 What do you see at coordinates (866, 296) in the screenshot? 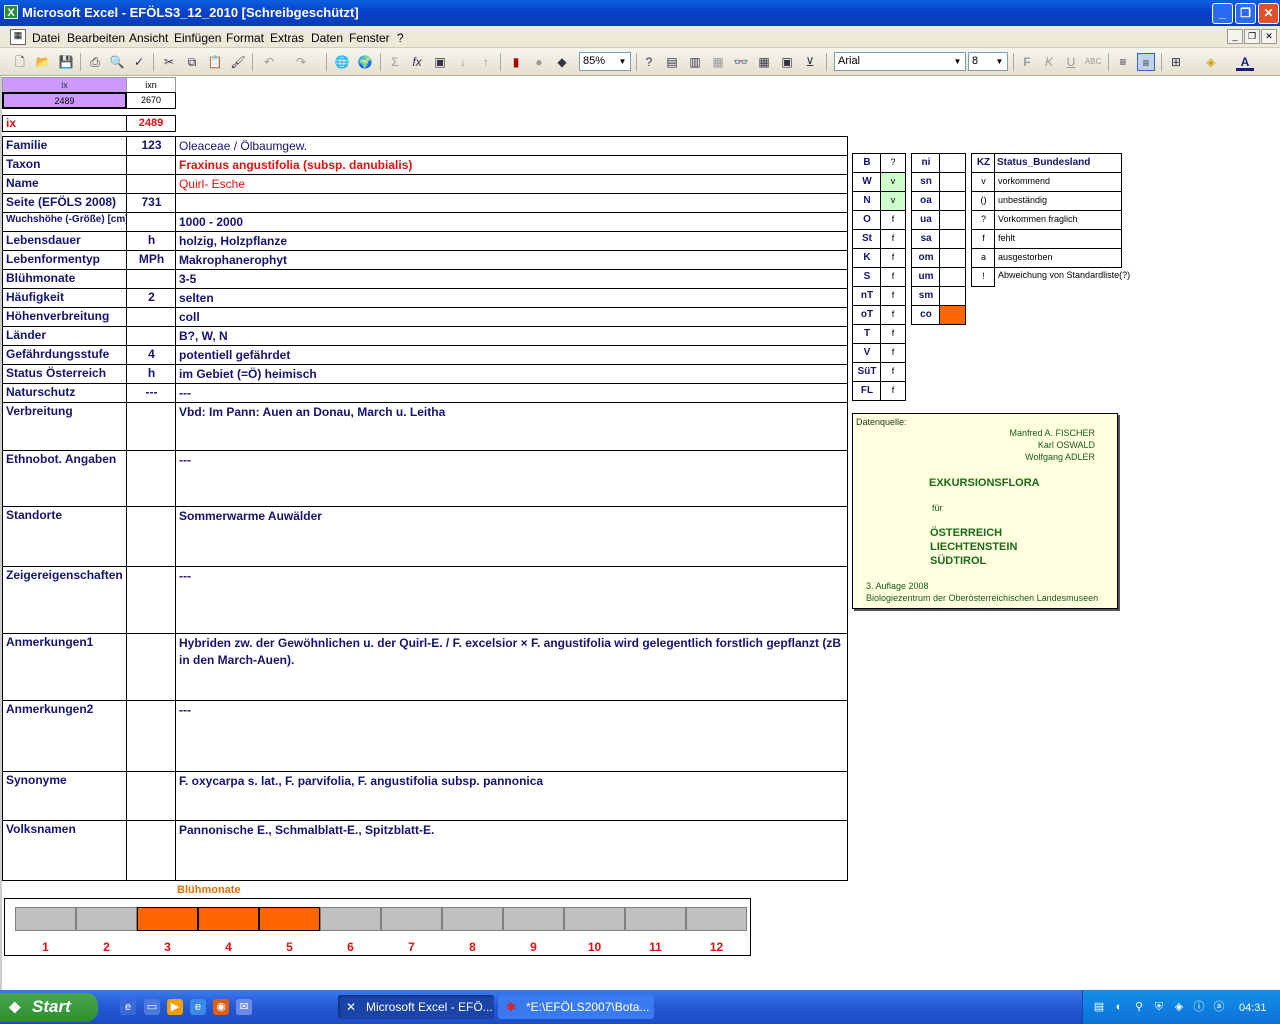
I see `land-code-cell: nT` at bounding box center [866, 296].